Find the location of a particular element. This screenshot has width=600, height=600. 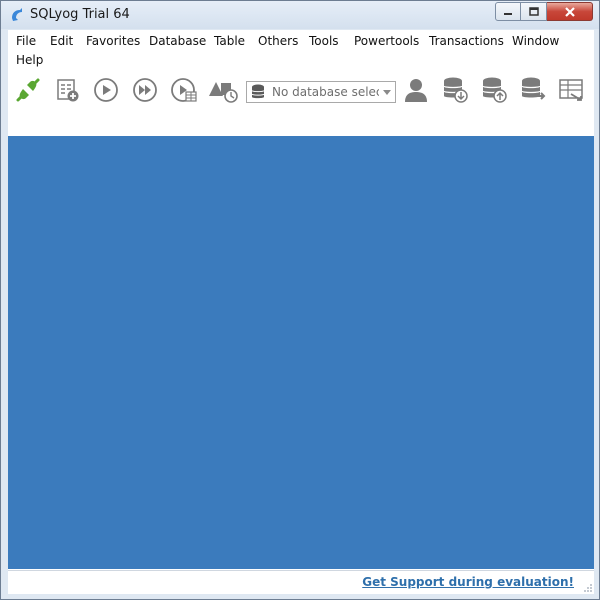

maximize-icon is located at coordinates (533, 11).